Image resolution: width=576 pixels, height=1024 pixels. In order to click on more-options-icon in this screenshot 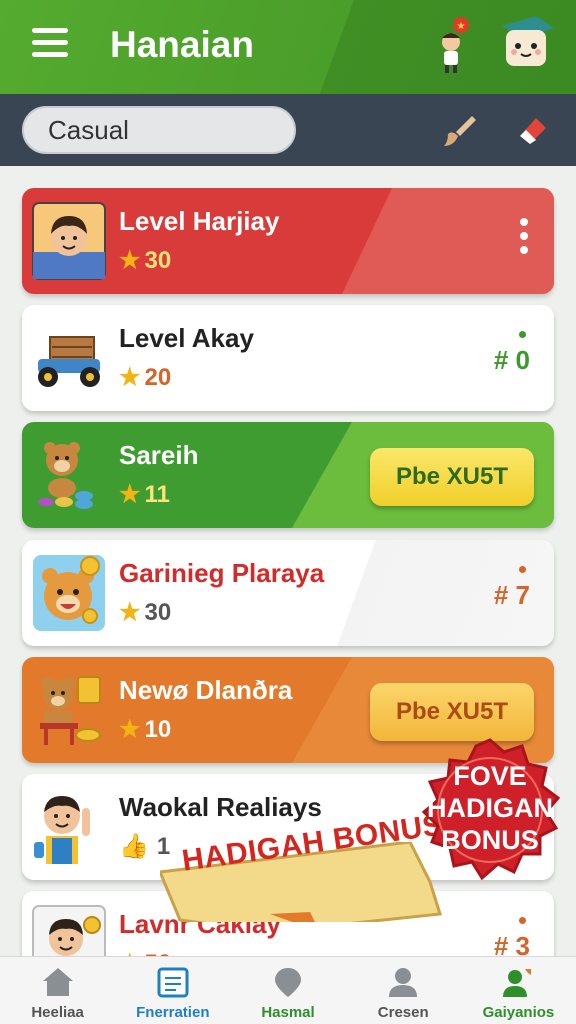, I will do `click(525, 240)`.